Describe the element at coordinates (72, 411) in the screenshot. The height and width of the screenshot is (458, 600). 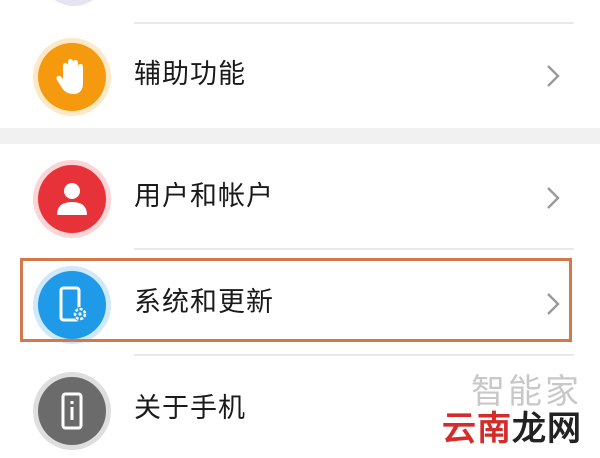
I see `phone-info-icon` at that location.